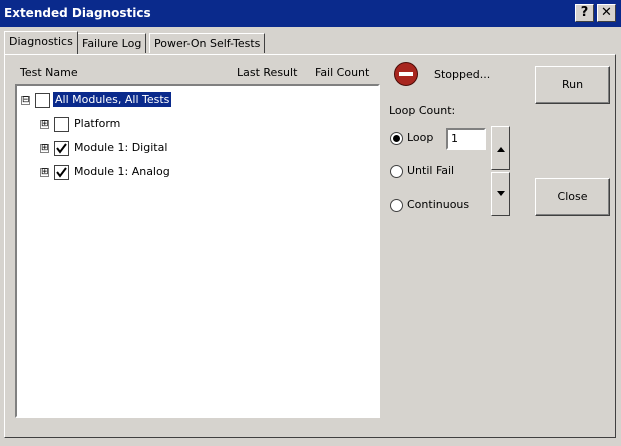 This screenshot has width=621, height=446. Describe the element at coordinates (310, 13) in the screenshot. I see `title-bar: Extended Diagnostics ? ✕` at that location.